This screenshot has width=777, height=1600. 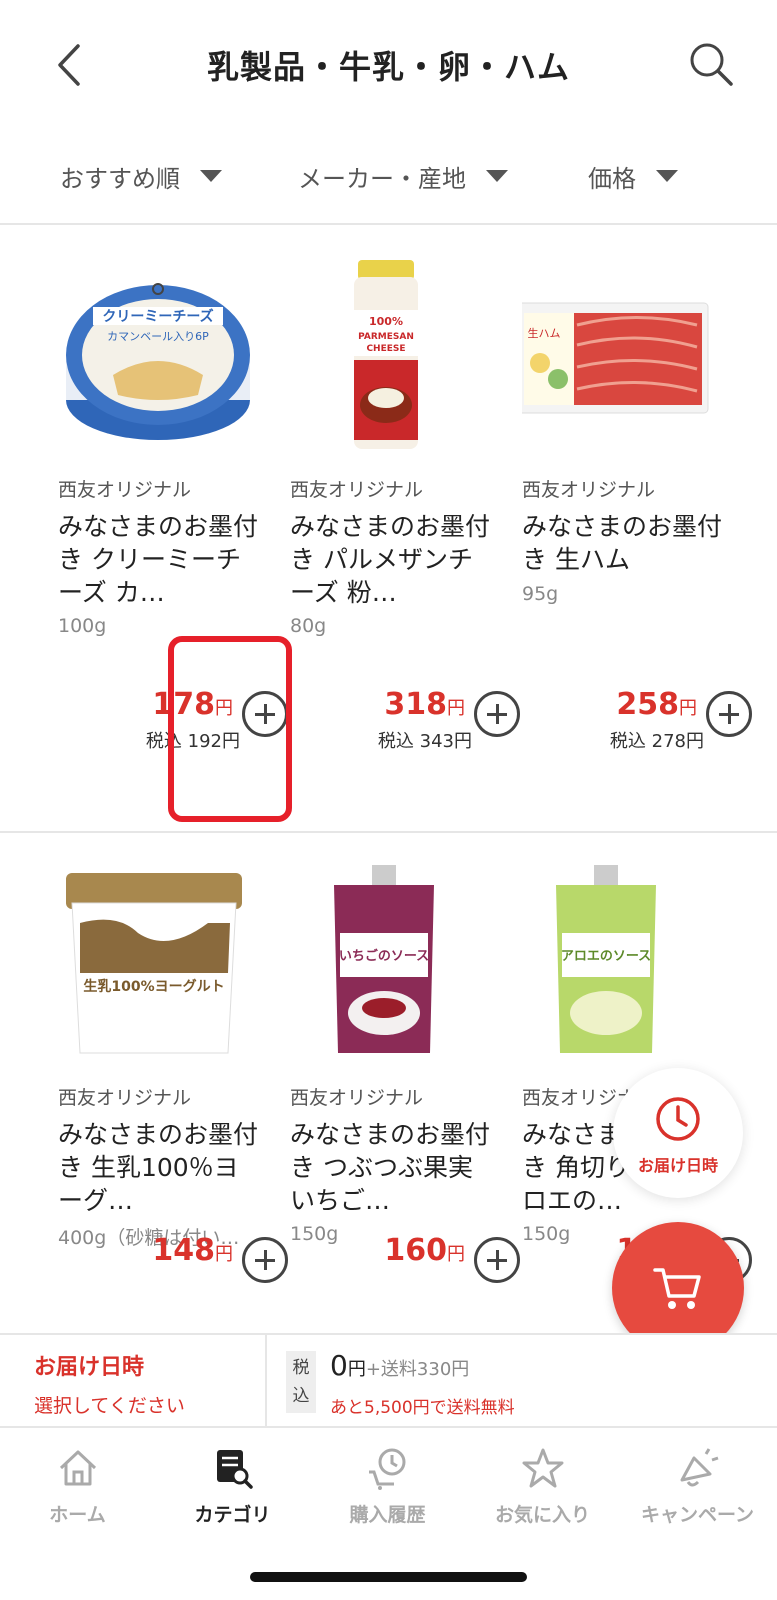 I want to click on tab-home: ホーム, so click(x=77, y=1486).